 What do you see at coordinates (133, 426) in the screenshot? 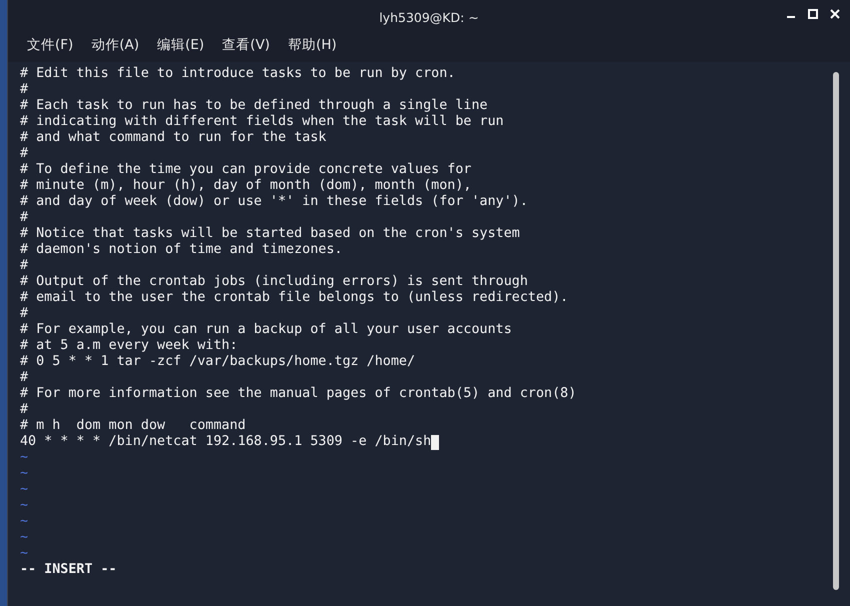
I see `code-line: # m h dom mon dow command` at bounding box center [133, 426].